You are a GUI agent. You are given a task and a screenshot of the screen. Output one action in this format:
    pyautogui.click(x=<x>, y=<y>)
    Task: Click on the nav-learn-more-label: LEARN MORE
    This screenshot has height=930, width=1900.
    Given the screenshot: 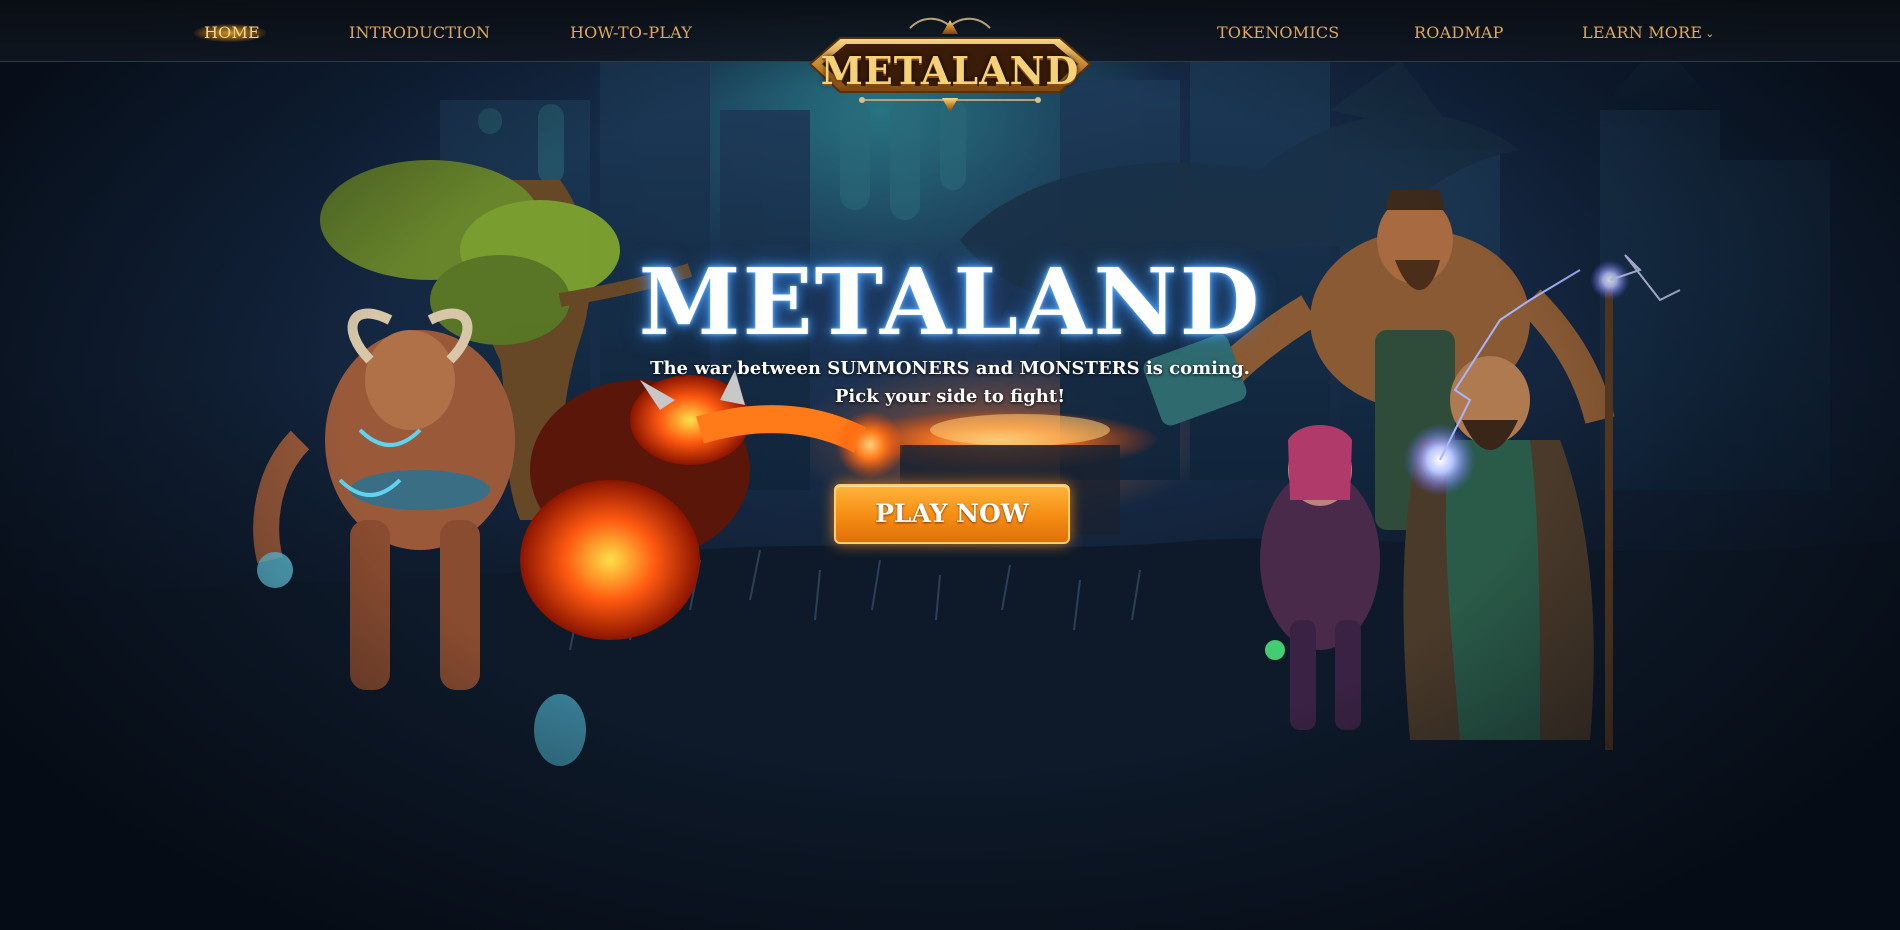 What is the action you would take?
    pyautogui.click(x=1642, y=32)
    